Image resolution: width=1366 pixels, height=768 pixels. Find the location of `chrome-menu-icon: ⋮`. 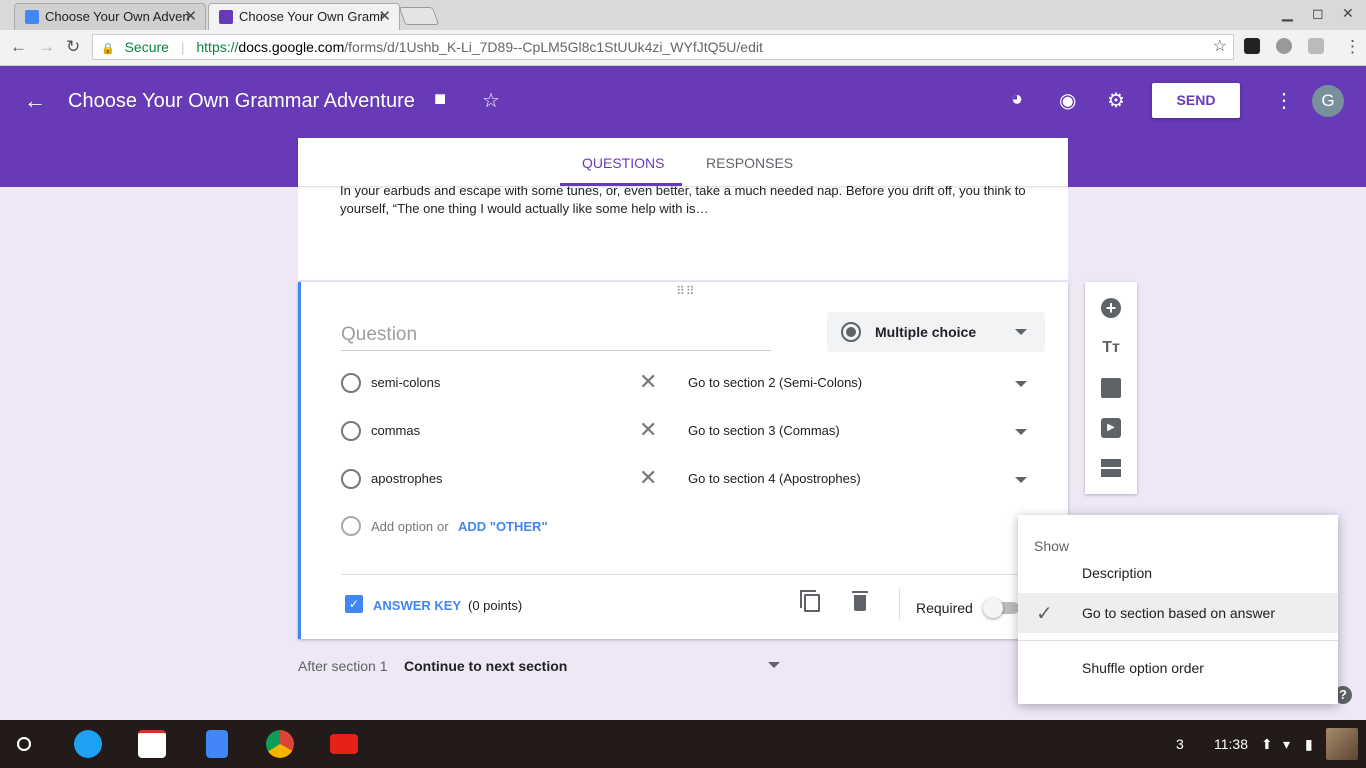

chrome-menu-icon: ⋮ is located at coordinates (1352, 47).